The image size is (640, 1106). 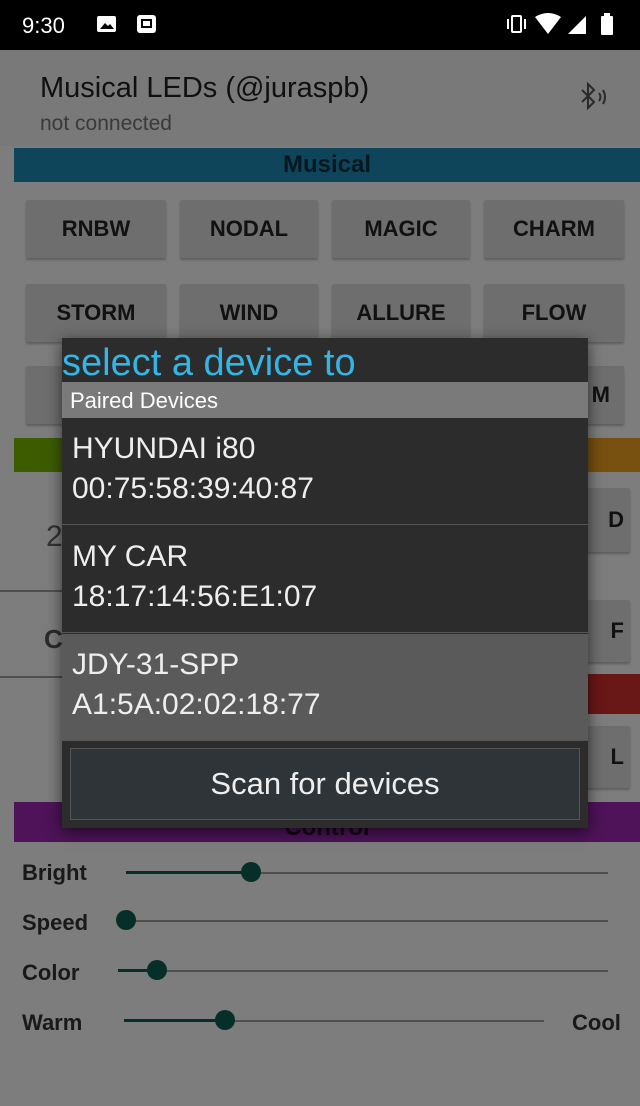 I want to click on device-name: JDY-31-SPP, so click(x=156, y=664).